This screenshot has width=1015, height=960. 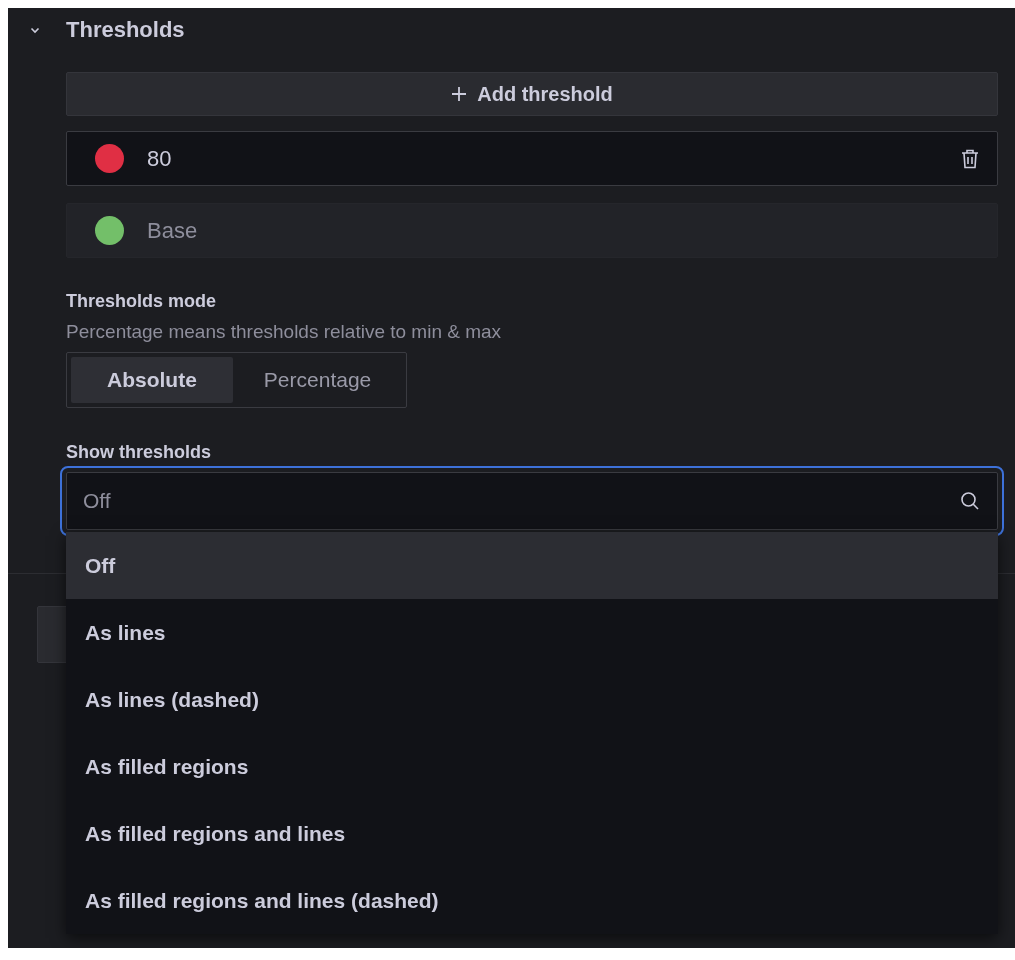 What do you see at coordinates (532, 900) in the screenshot?
I see `dropdown-option: As filled regions and lines (dashed)` at bounding box center [532, 900].